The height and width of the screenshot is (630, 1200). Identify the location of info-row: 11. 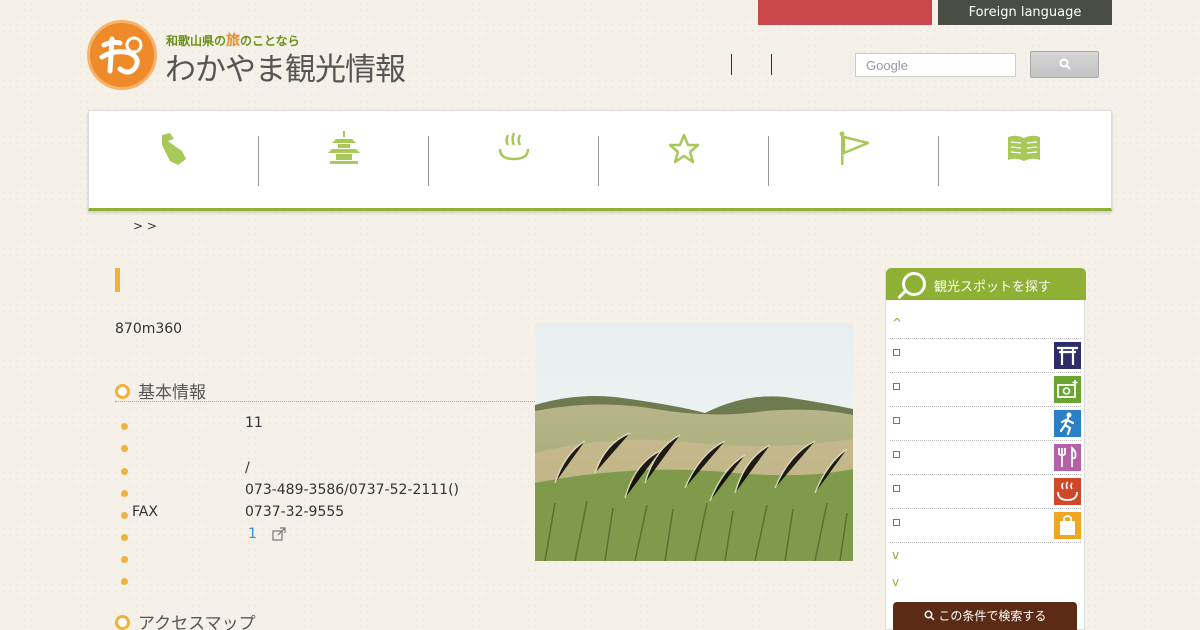
(325, 424).